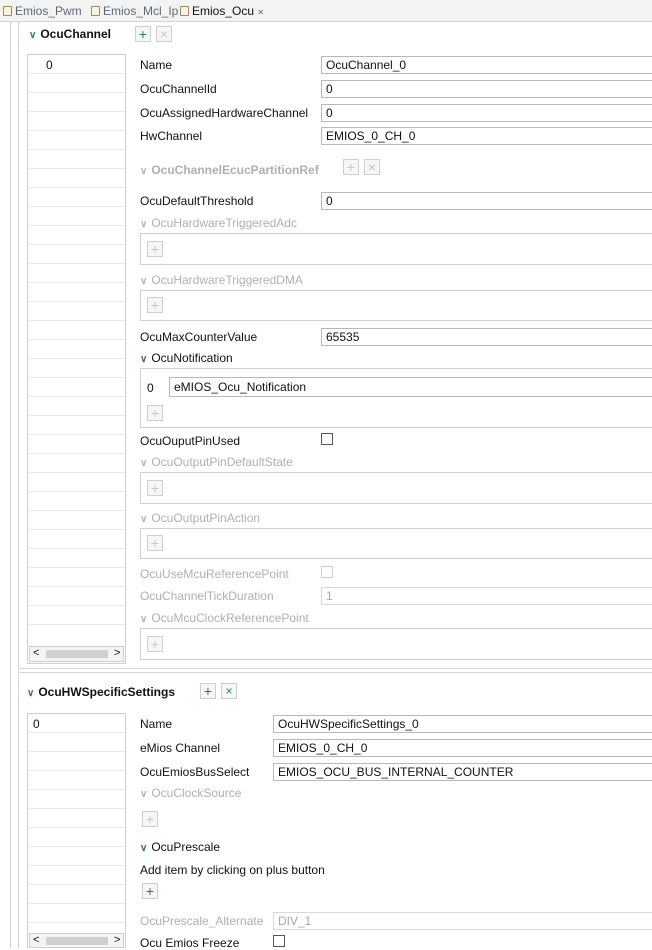  What do you see at coordinates (327, 439) in the screenshot?
I see `output-pin-used-checkbox` at bounding box center [327, 439].